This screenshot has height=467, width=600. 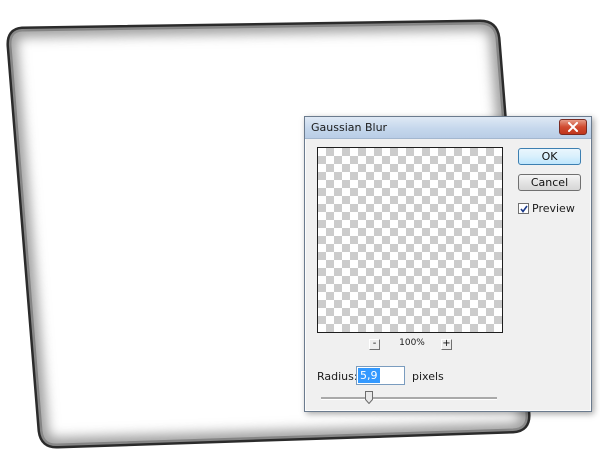 I want to click on zoom-out-button: -, so click(x=374, y=344).